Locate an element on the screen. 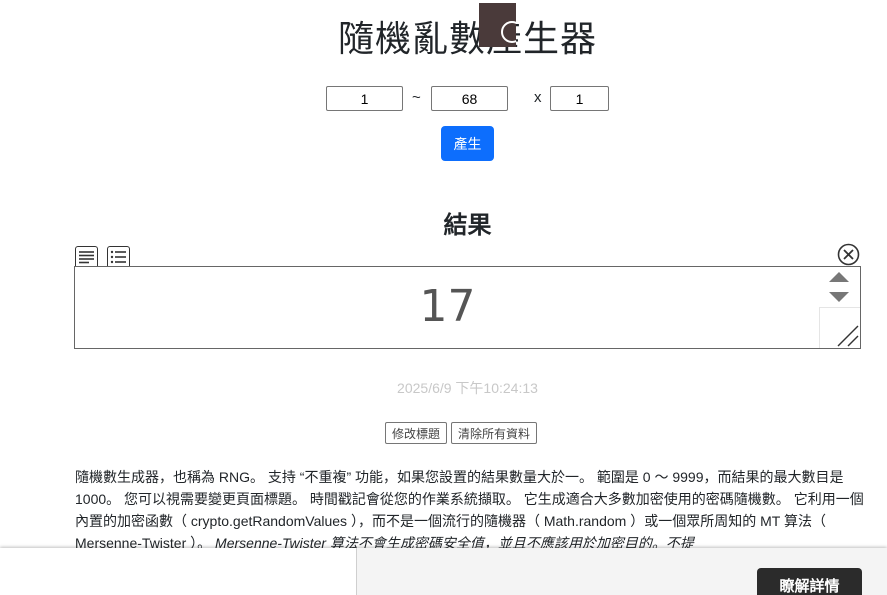 The height and width of the screenshot is (595, 887). edit-title-button: 修改標題 is located at coordinates (416, 433).